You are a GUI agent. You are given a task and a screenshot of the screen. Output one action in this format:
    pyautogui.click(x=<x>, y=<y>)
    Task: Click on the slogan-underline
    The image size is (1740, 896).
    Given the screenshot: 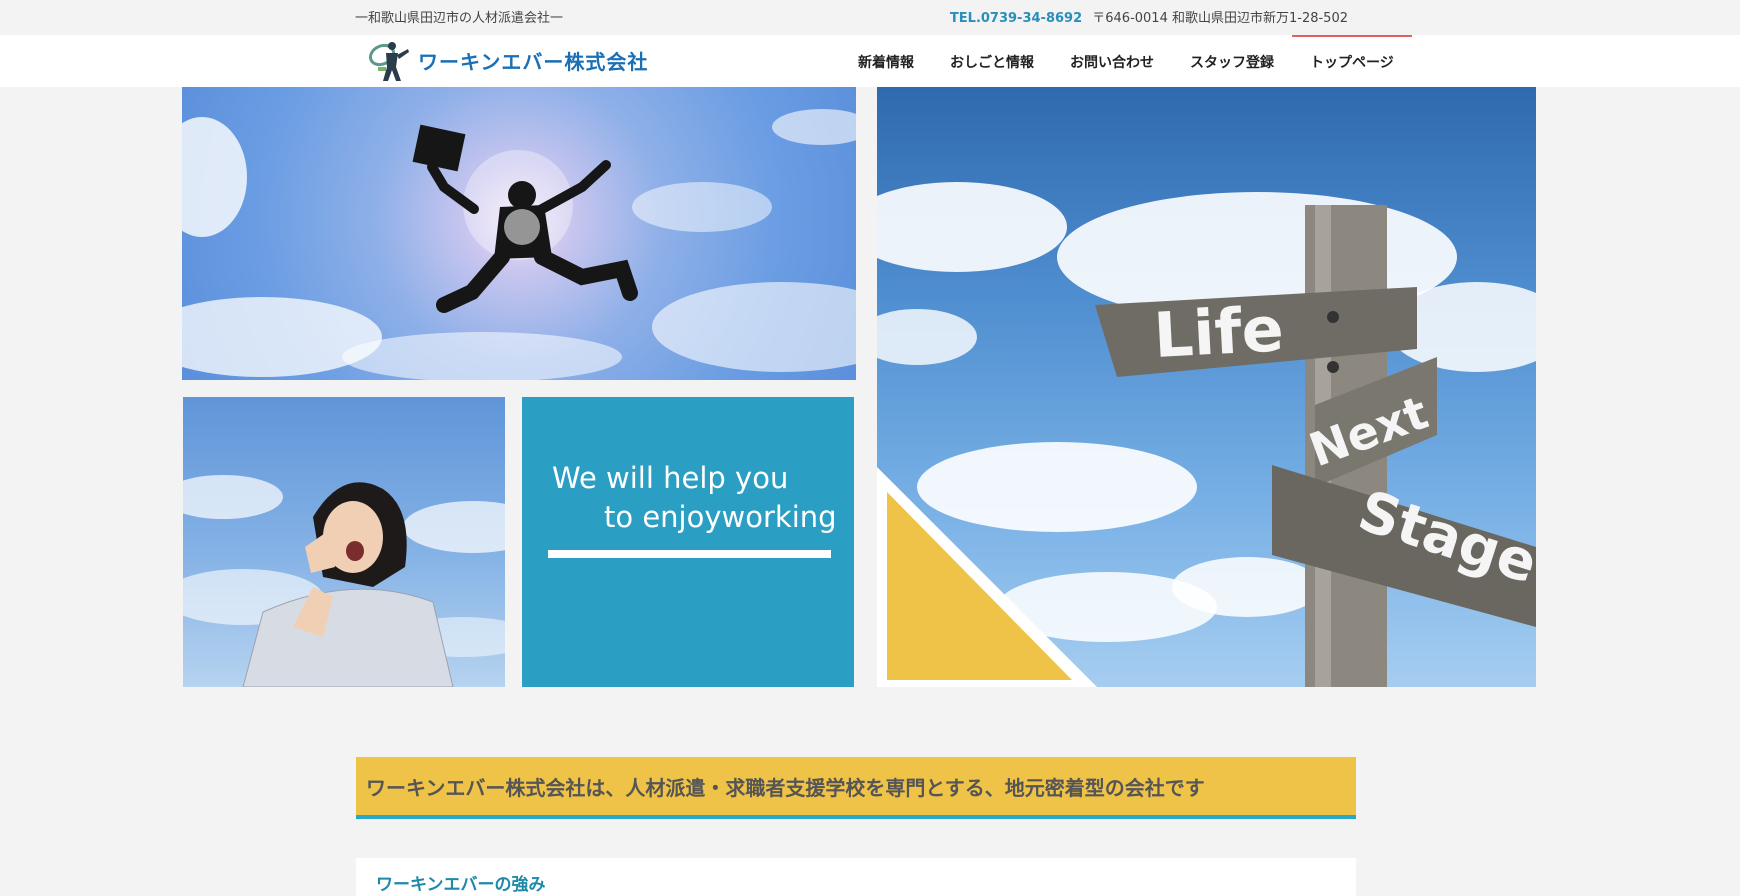 What is the action you would take?
    pyautogui.click(x=689, y=554)
    